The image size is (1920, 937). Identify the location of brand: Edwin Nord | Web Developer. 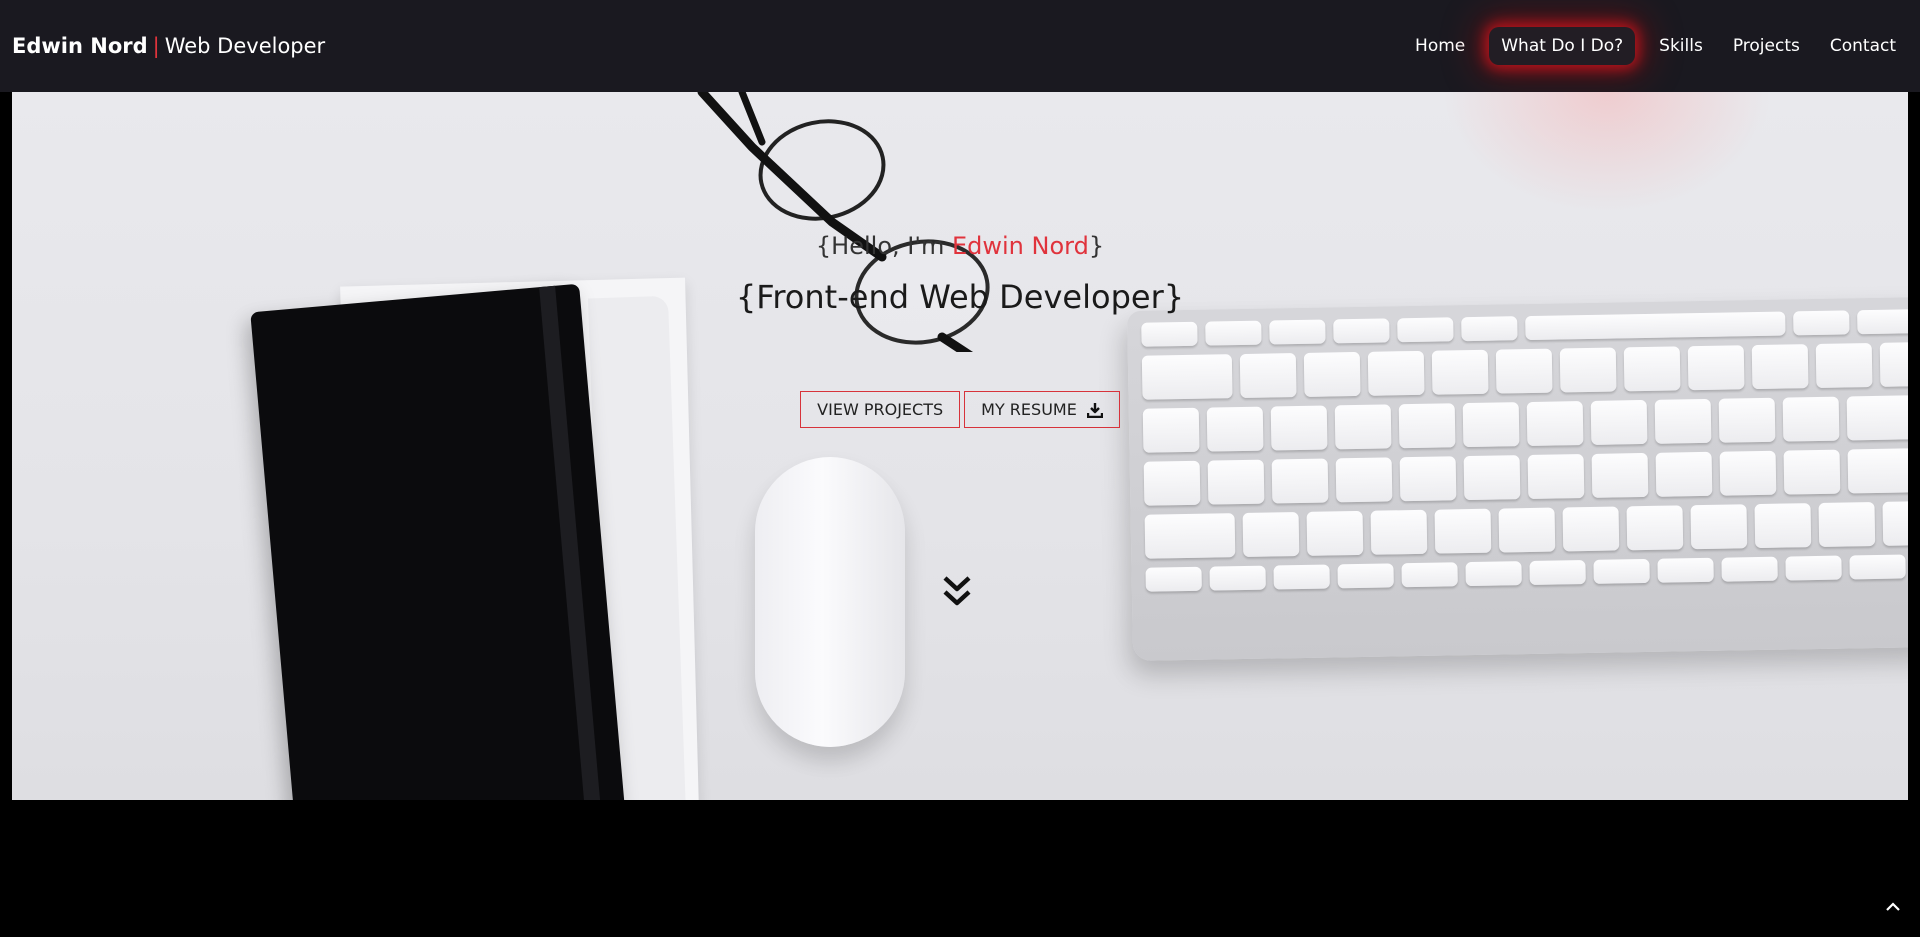
(168, 46).